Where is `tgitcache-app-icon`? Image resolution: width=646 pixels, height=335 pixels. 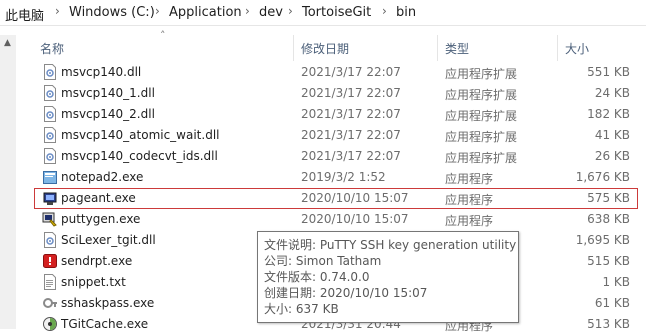 tgitcache-app-icon is located at coordinates (50, 324).